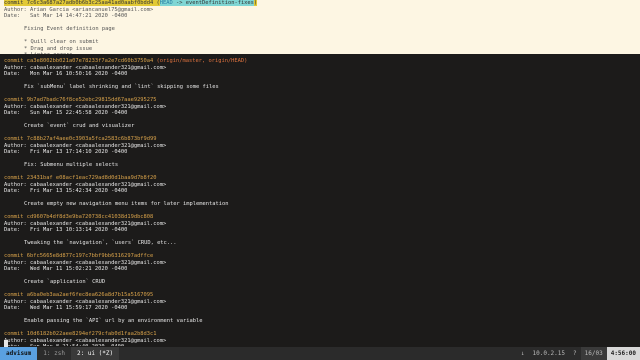 This screenshot has width=640, height=360. What do you see at coordinates (90, 3) in the screenshot?
I see `head-commit-hash: 7c6c3a687a27adb0b6b3c25aa41ad0aabf0bdd4` at bounding box center [90, 3].